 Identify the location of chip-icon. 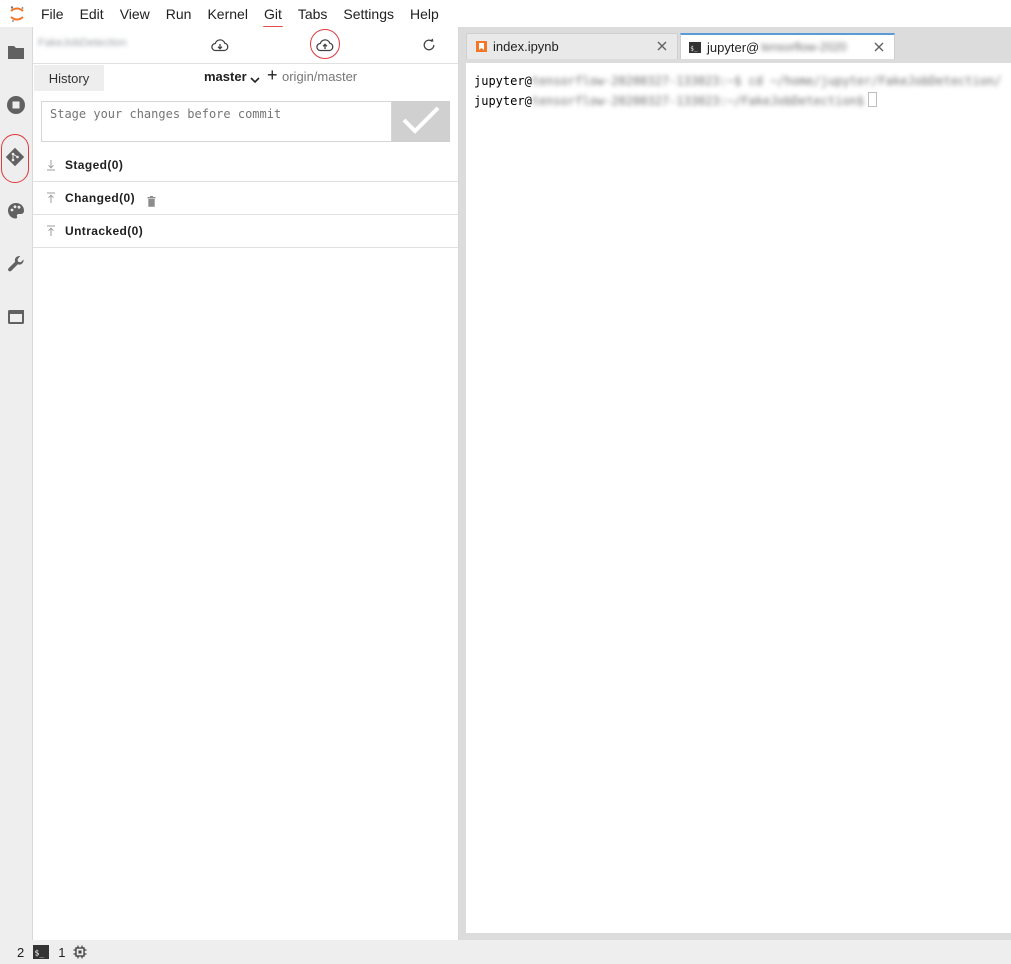
(80, 952).